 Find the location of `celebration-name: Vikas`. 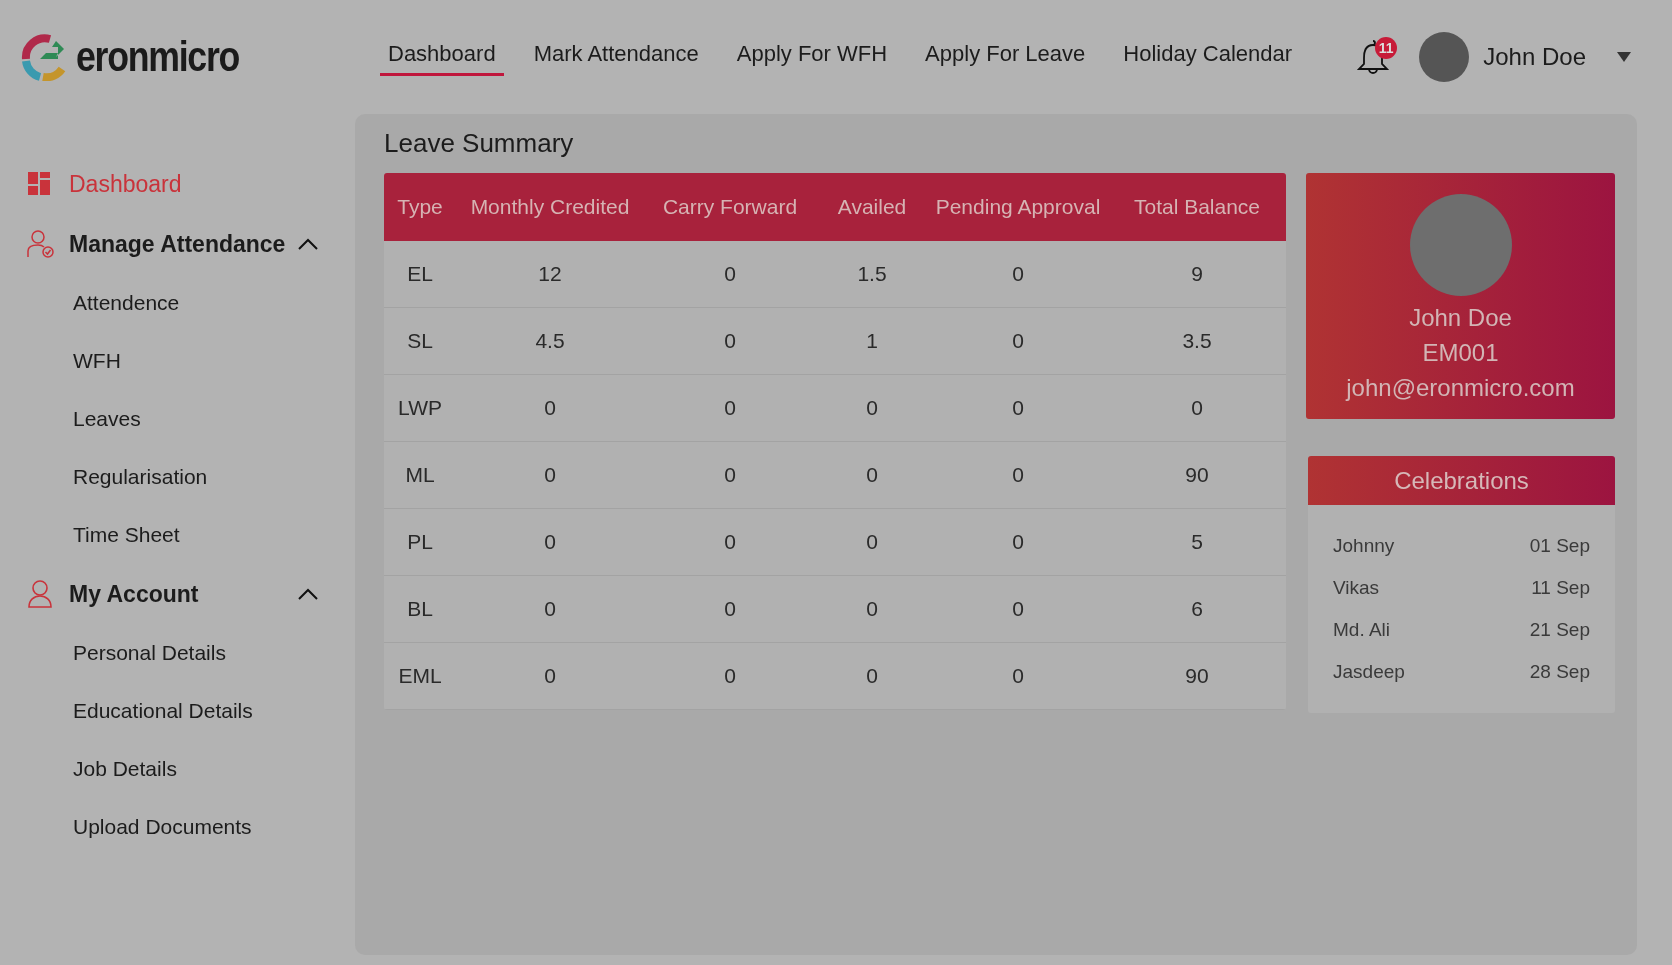

celebration-name: Vikas is located at coordinates (1356, 588).